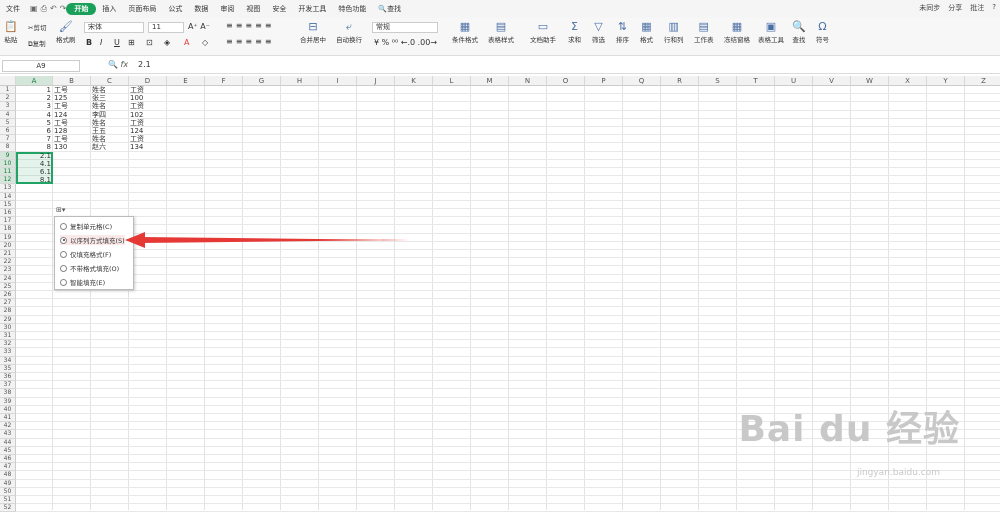 This screenshot has height=512, width=1000. What do you see at coordinates (135, 240) in the screenshot?
I see `arrow-head` at bounding box center [135, 240].